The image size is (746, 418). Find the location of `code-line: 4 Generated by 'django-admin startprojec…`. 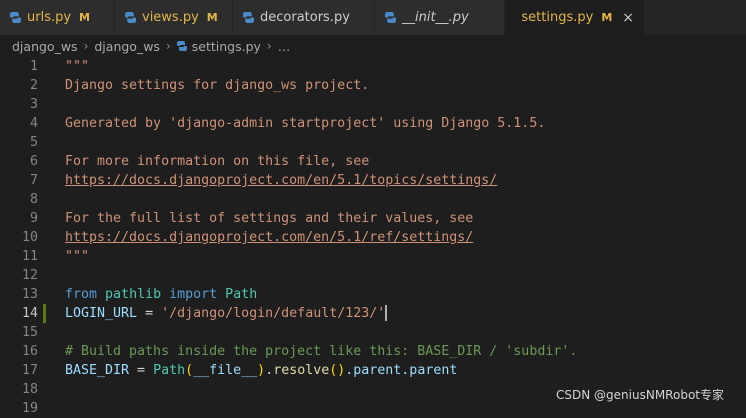

code-line: 4 Generated by 'django-admin startprojec… is located at coordinates (373, 123).